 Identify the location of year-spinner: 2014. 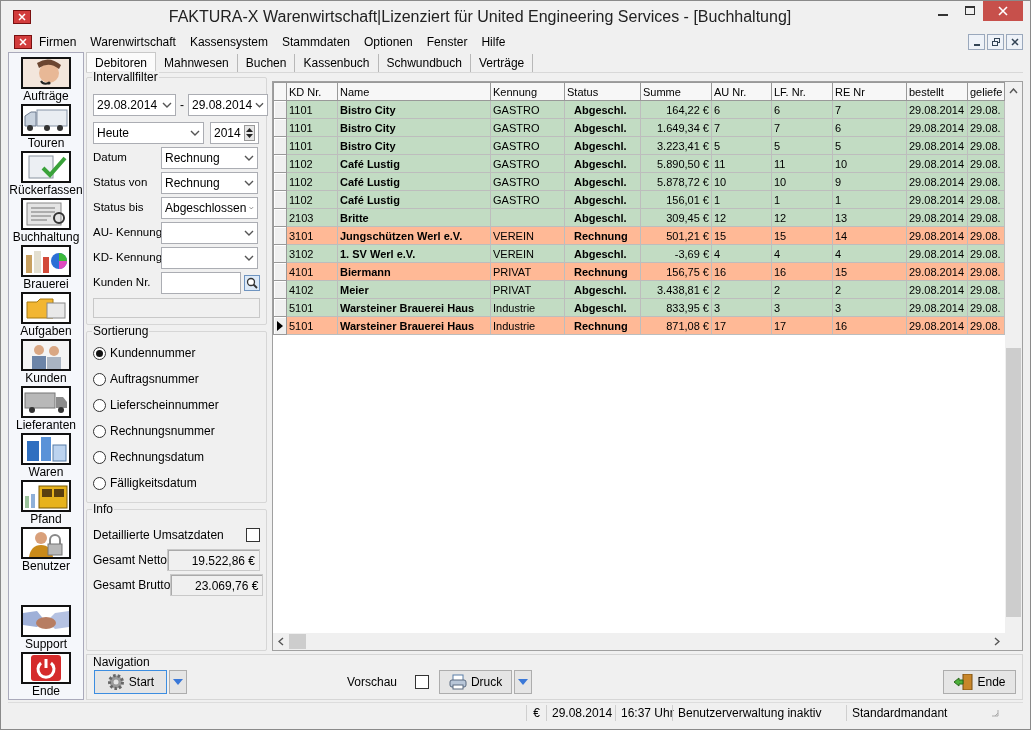
(234, 132).